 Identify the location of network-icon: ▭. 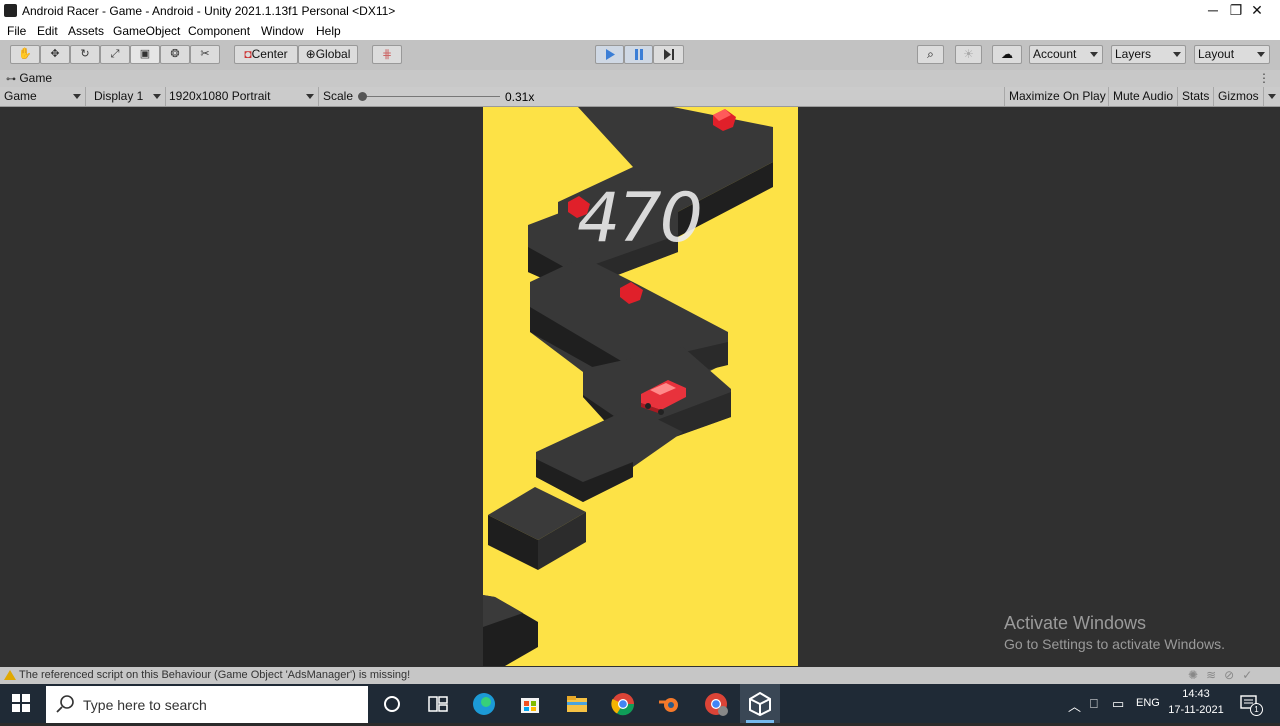
(1118, 704).